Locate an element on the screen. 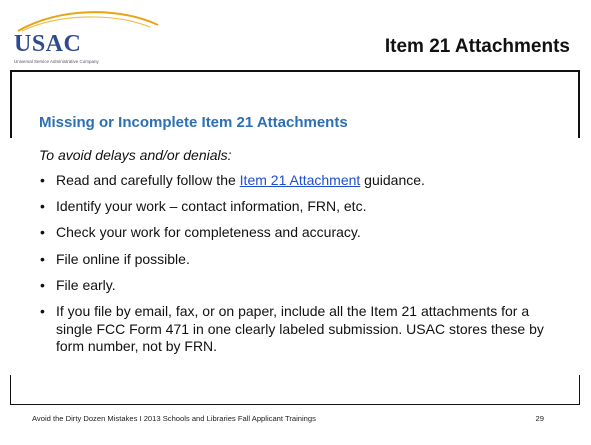 This screenshot has height=445, width=591. footer-right-border is located at coordinates (579, 390).